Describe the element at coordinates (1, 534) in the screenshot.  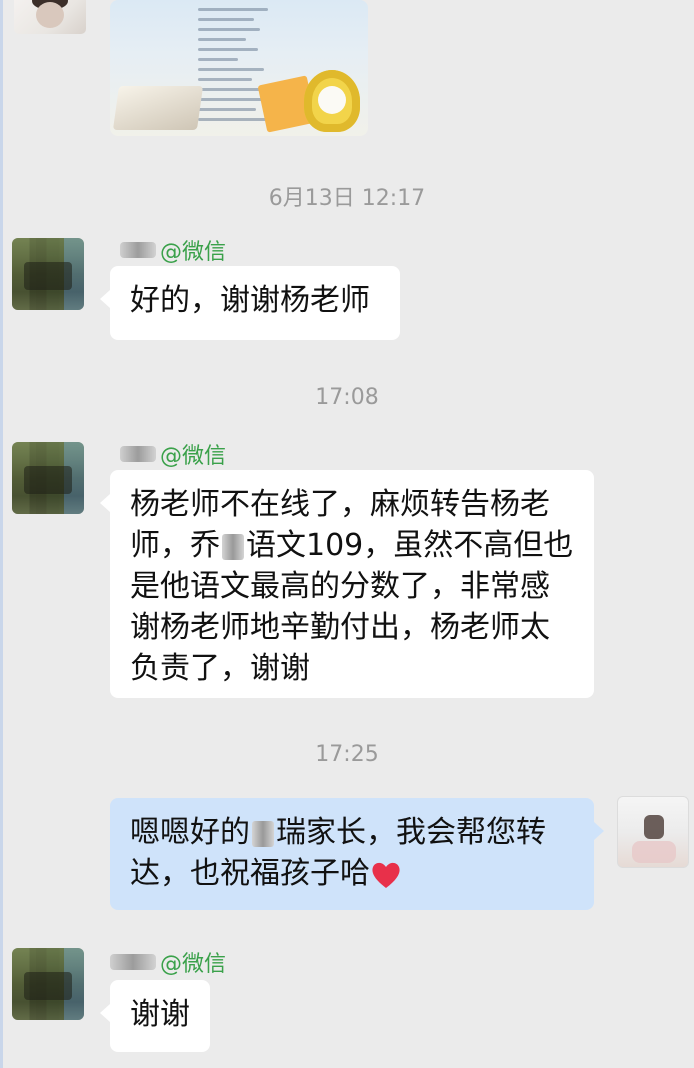
I see `left-border-accent` at that location.